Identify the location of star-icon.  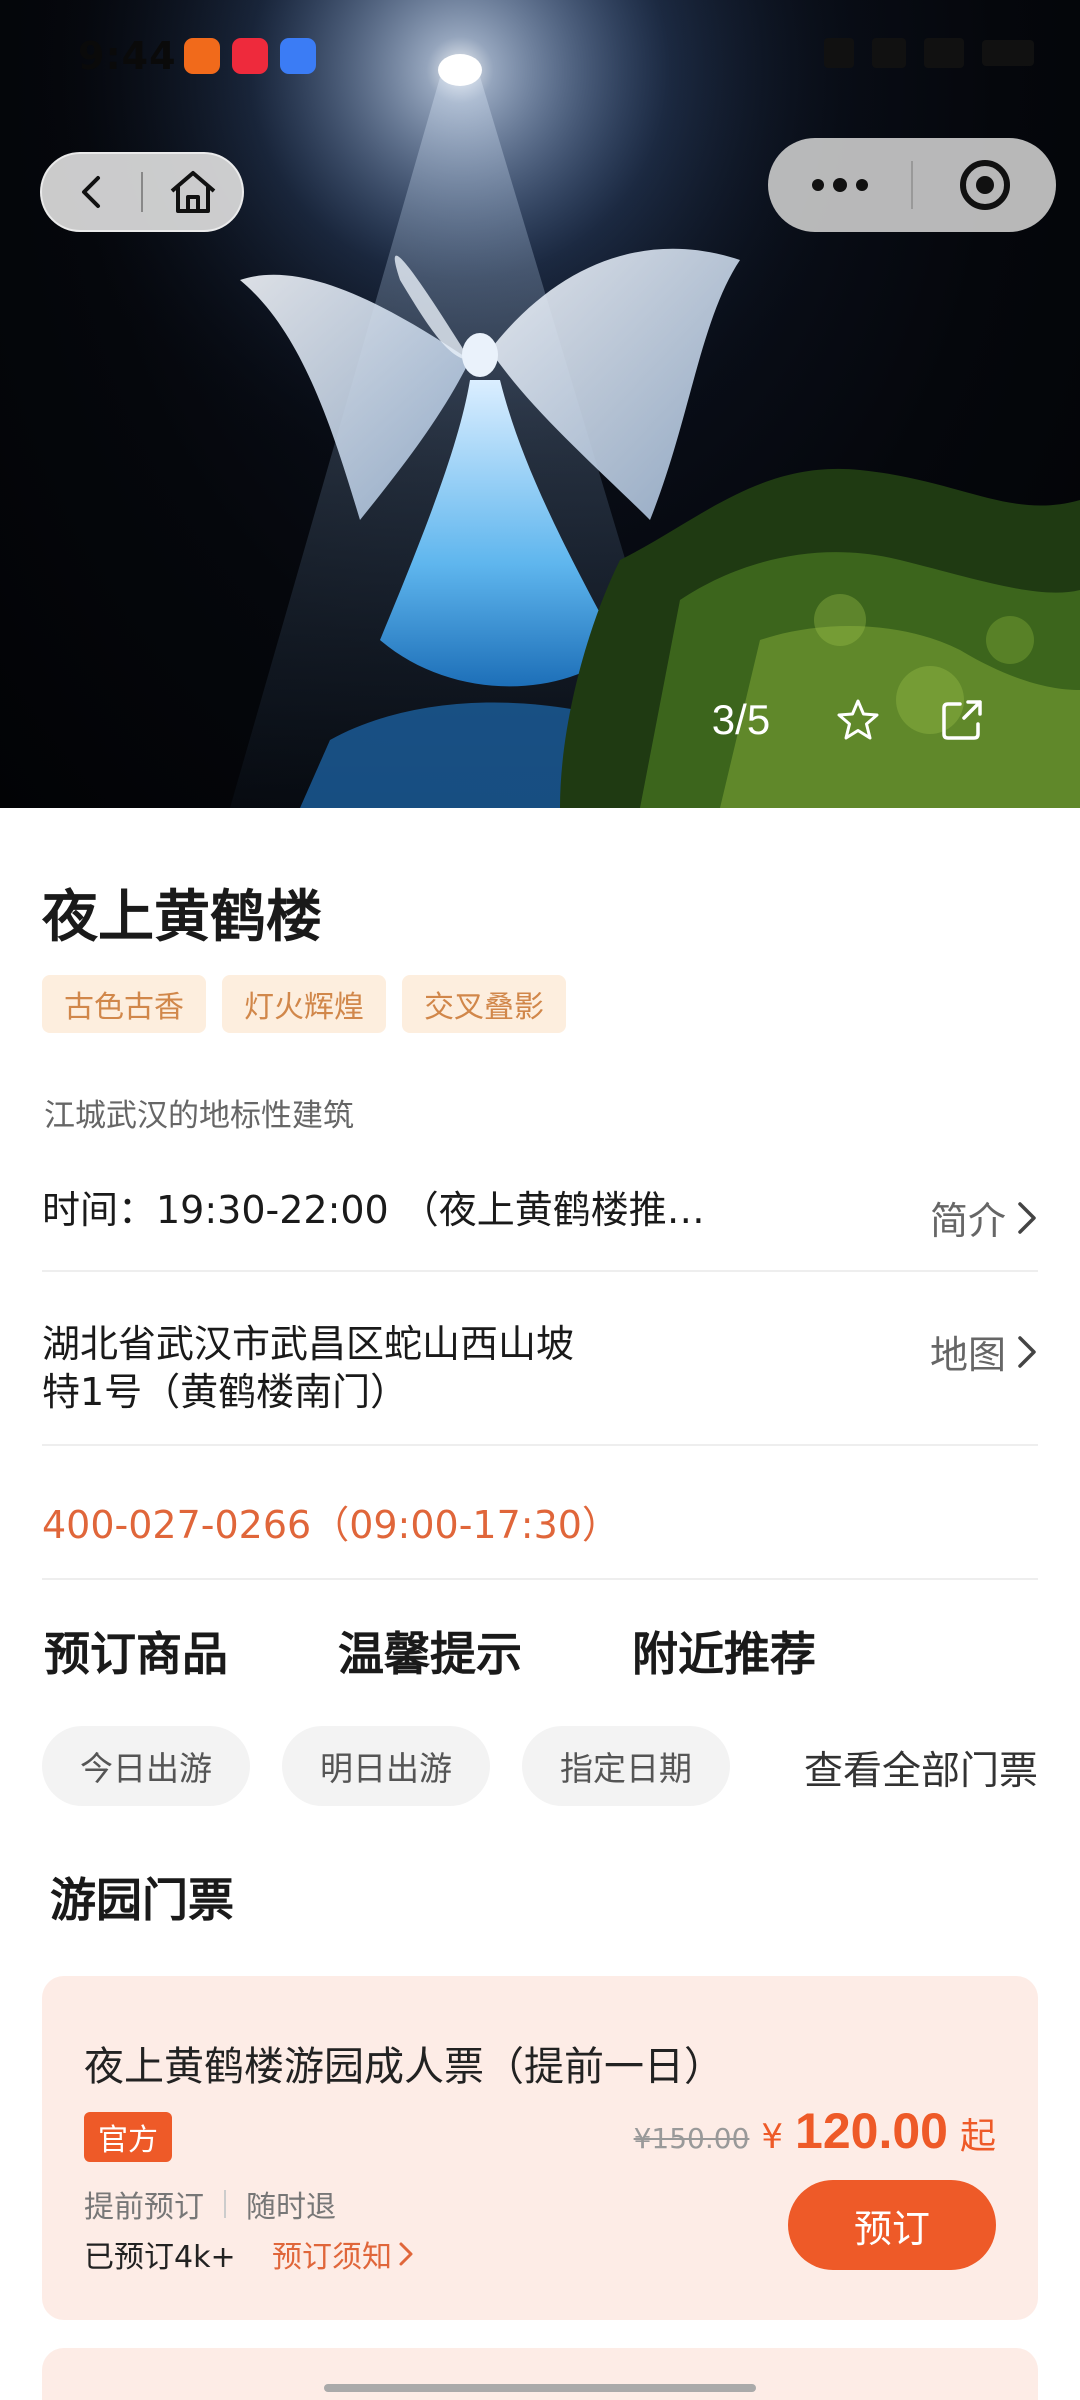
(858, 719).